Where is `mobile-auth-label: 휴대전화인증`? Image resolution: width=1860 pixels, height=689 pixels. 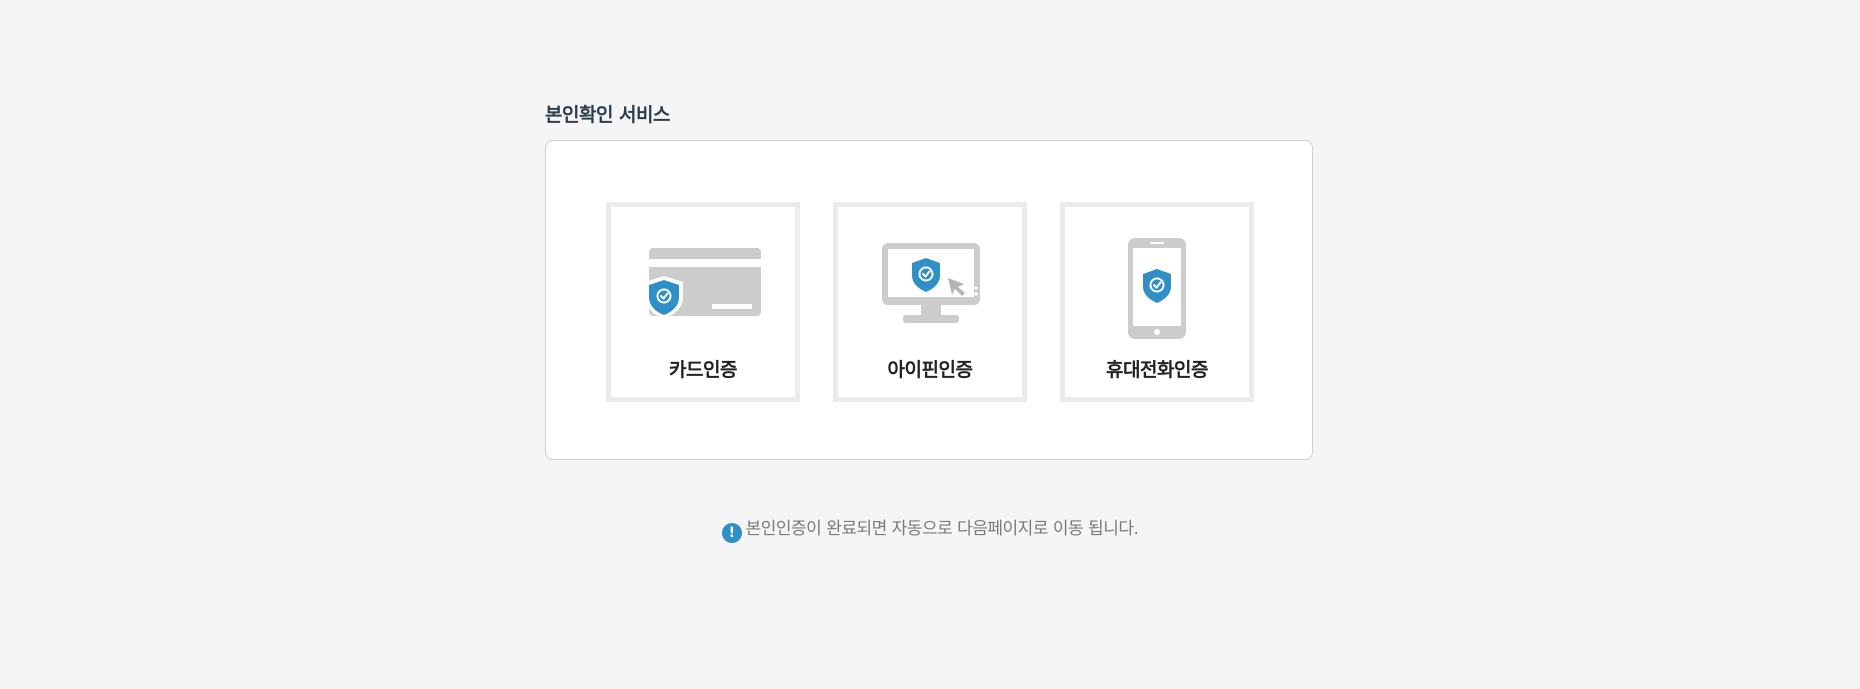
mobile-auth-label: 휴대전화인증 is located at coordinates (1157, 370).